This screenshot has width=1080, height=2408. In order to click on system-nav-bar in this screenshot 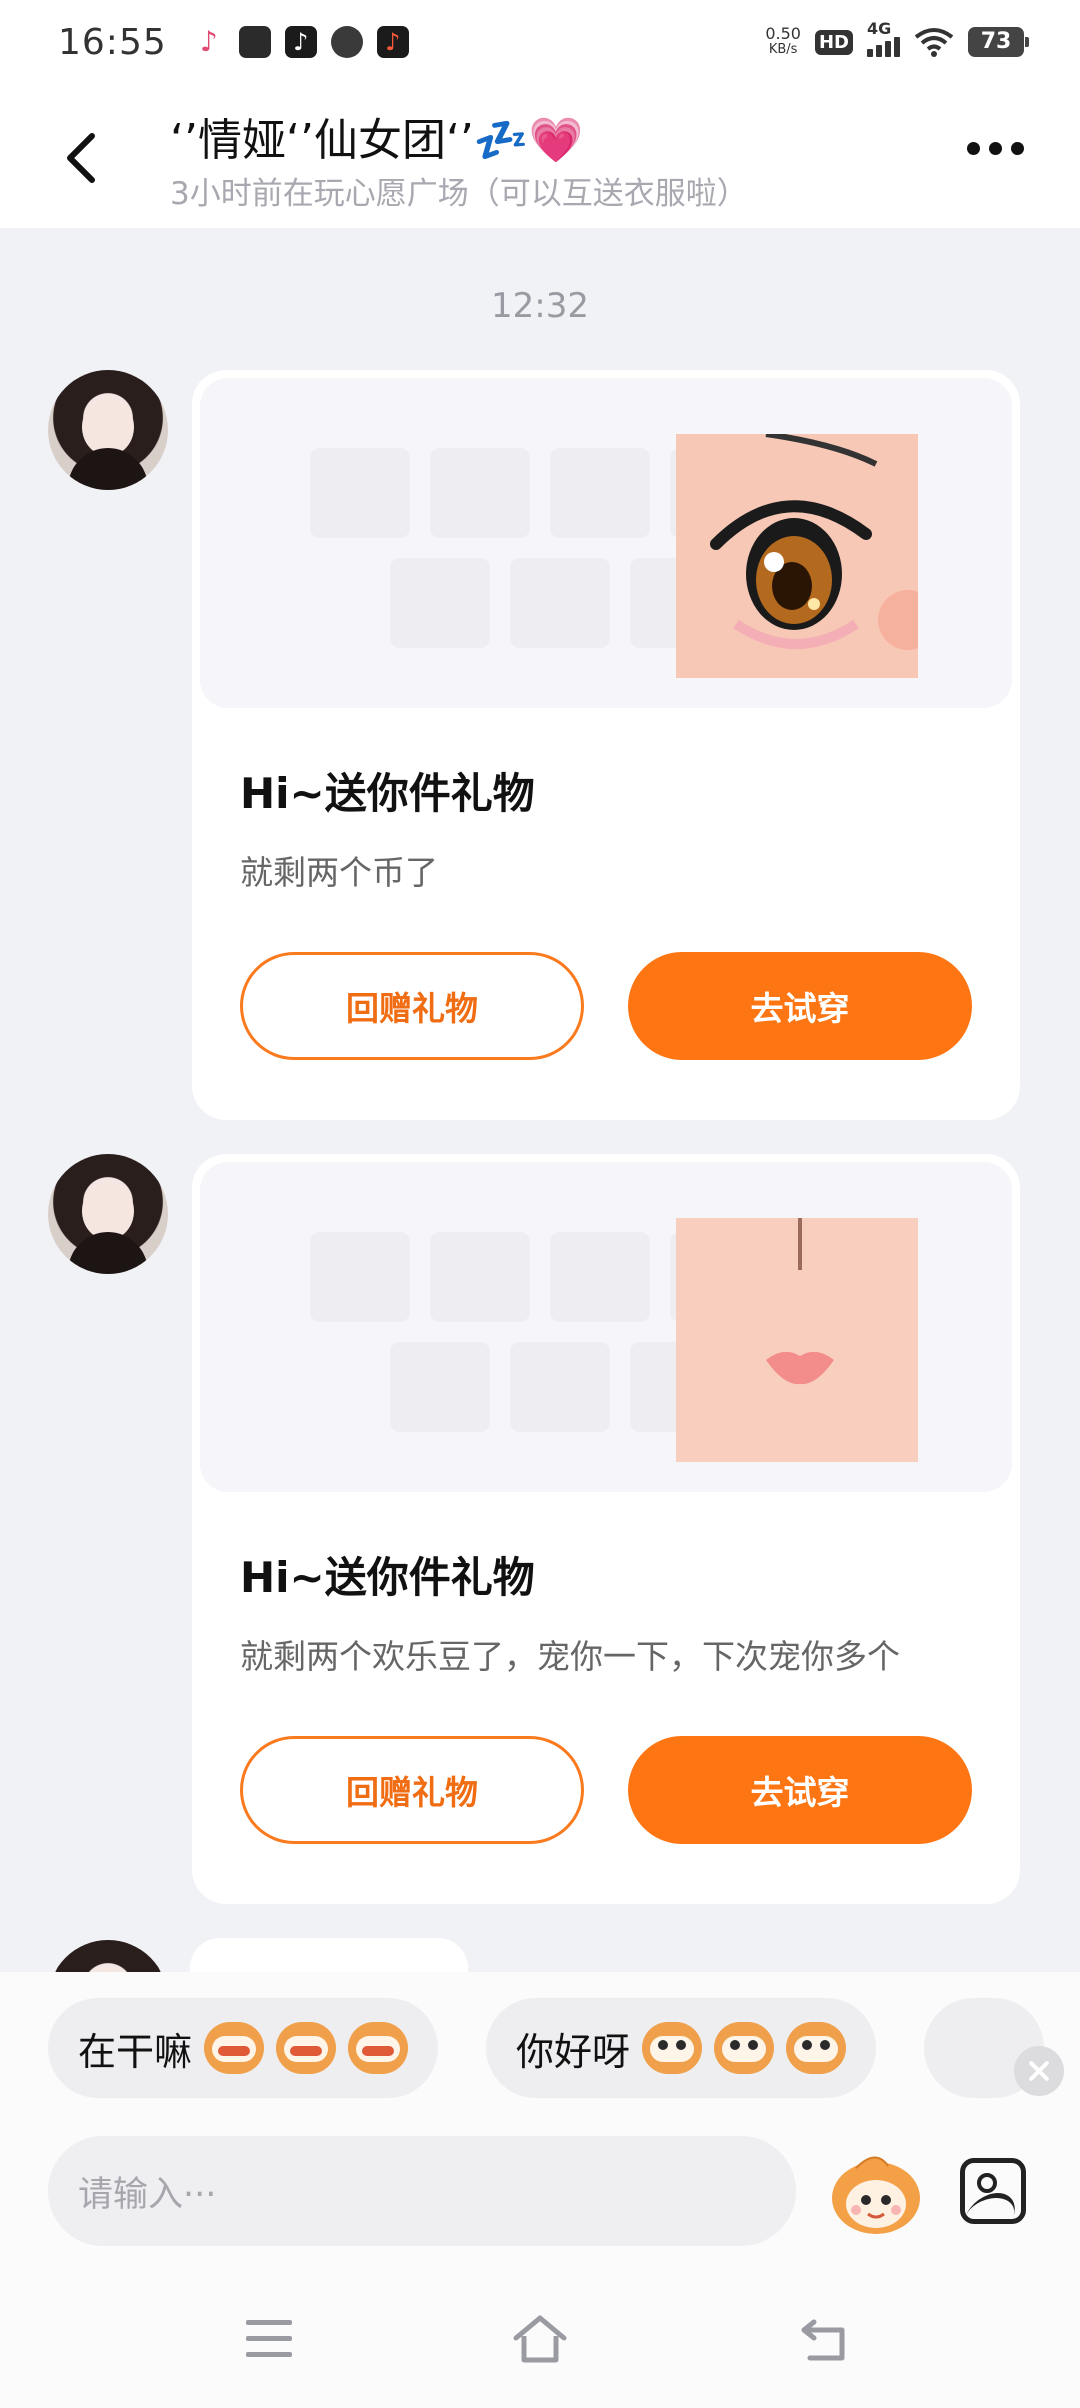, I will do `click(540, 2349)`.